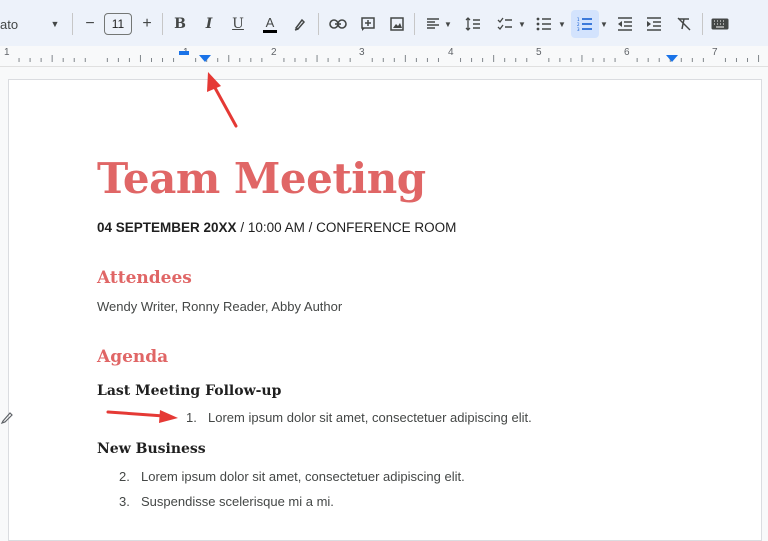 The height and width of the screenshot is (541, 768). I want to click on clear-formatting-button, so click(684, 24).